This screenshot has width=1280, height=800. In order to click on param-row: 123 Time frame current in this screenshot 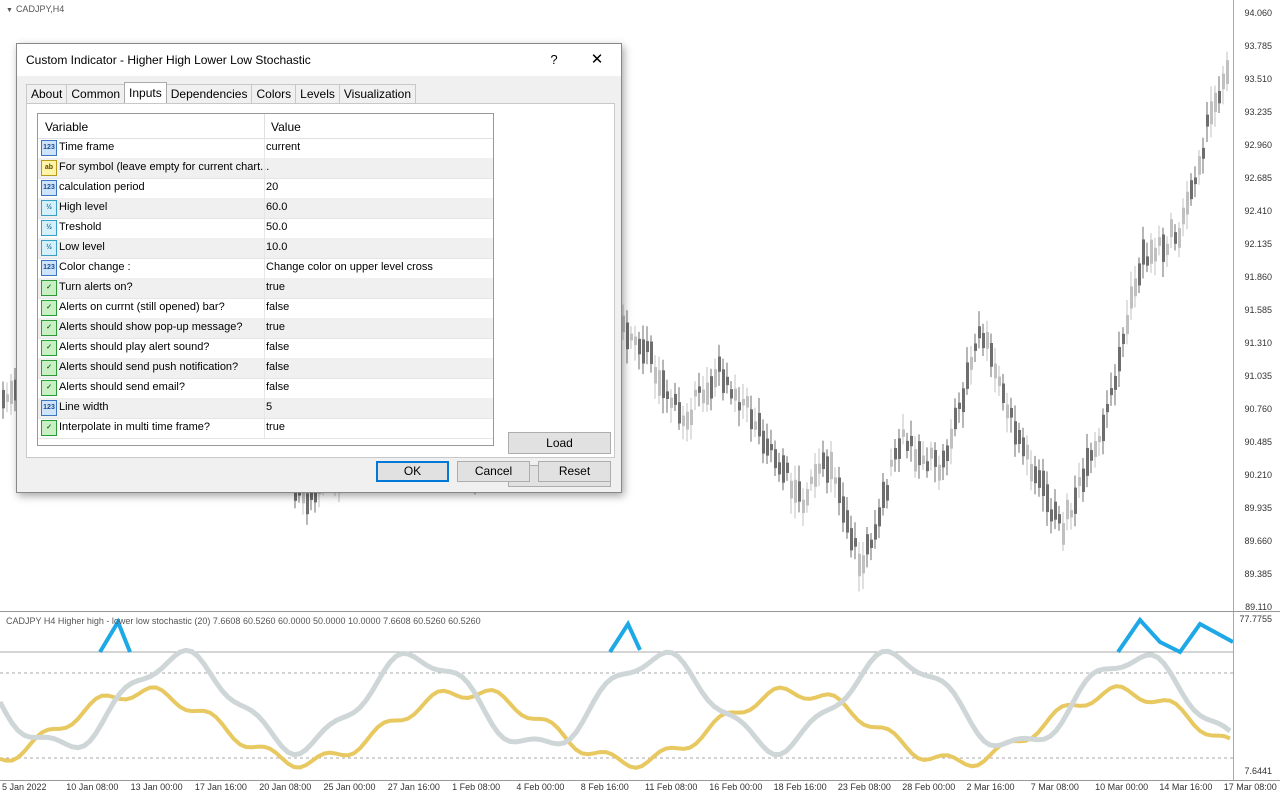, I will do `click(265, 148)`.